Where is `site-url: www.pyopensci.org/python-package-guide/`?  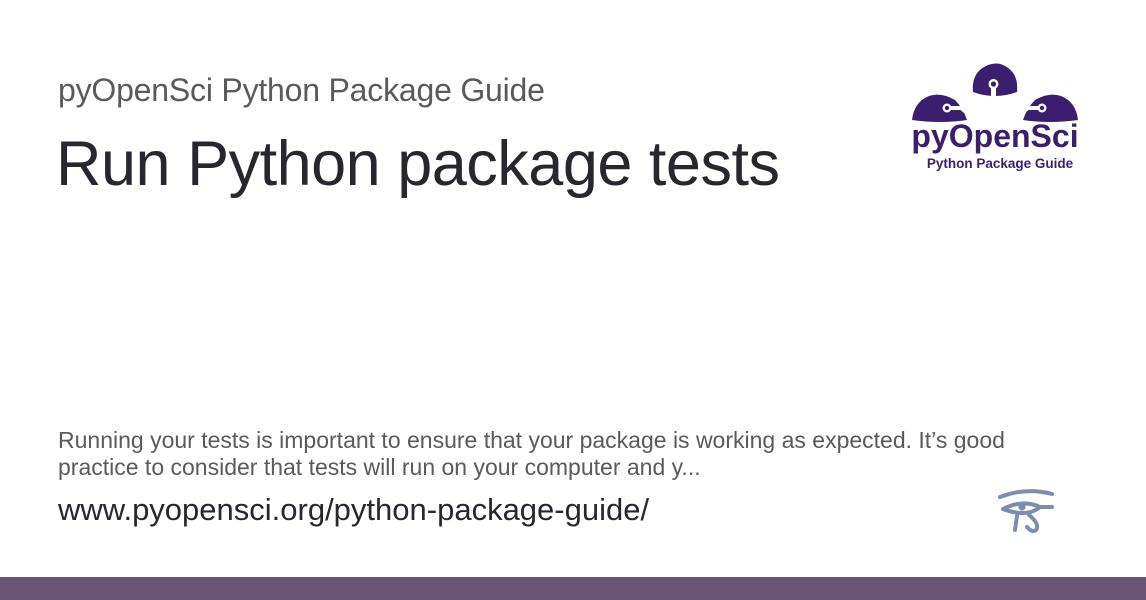
site-url: www.pyopensci.org/python-package-guide/ is located at coordinates (354, 509).